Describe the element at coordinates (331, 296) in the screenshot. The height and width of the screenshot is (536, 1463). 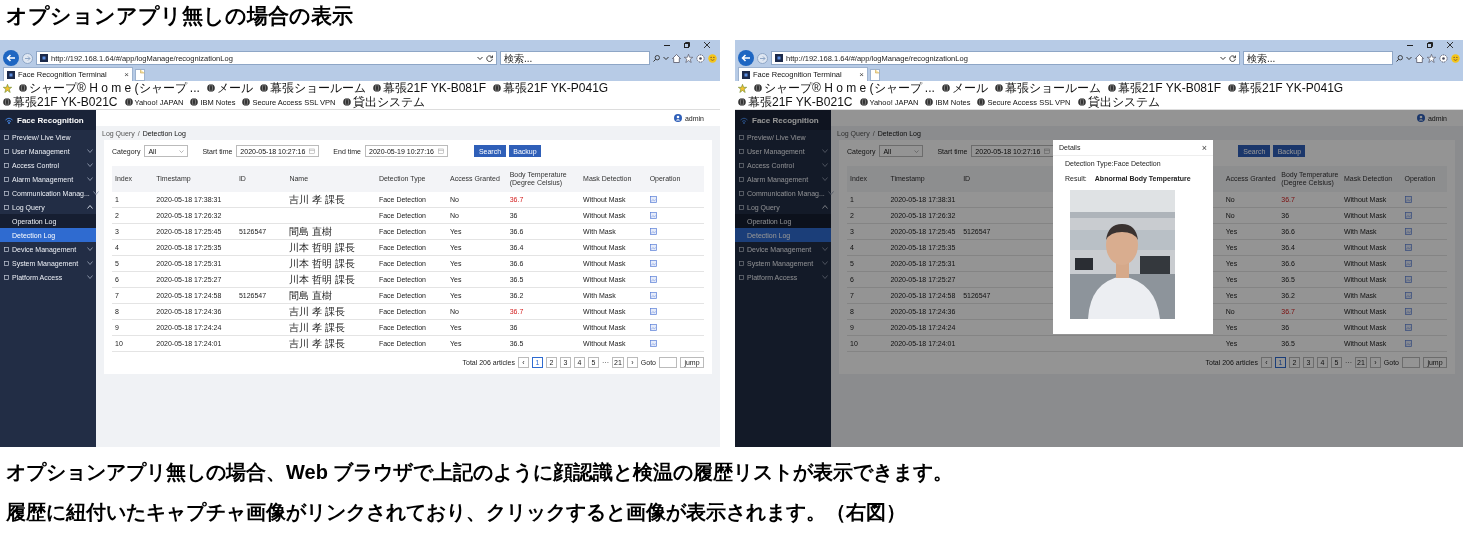
I see `table-cell: 間島 直樹` at that location.